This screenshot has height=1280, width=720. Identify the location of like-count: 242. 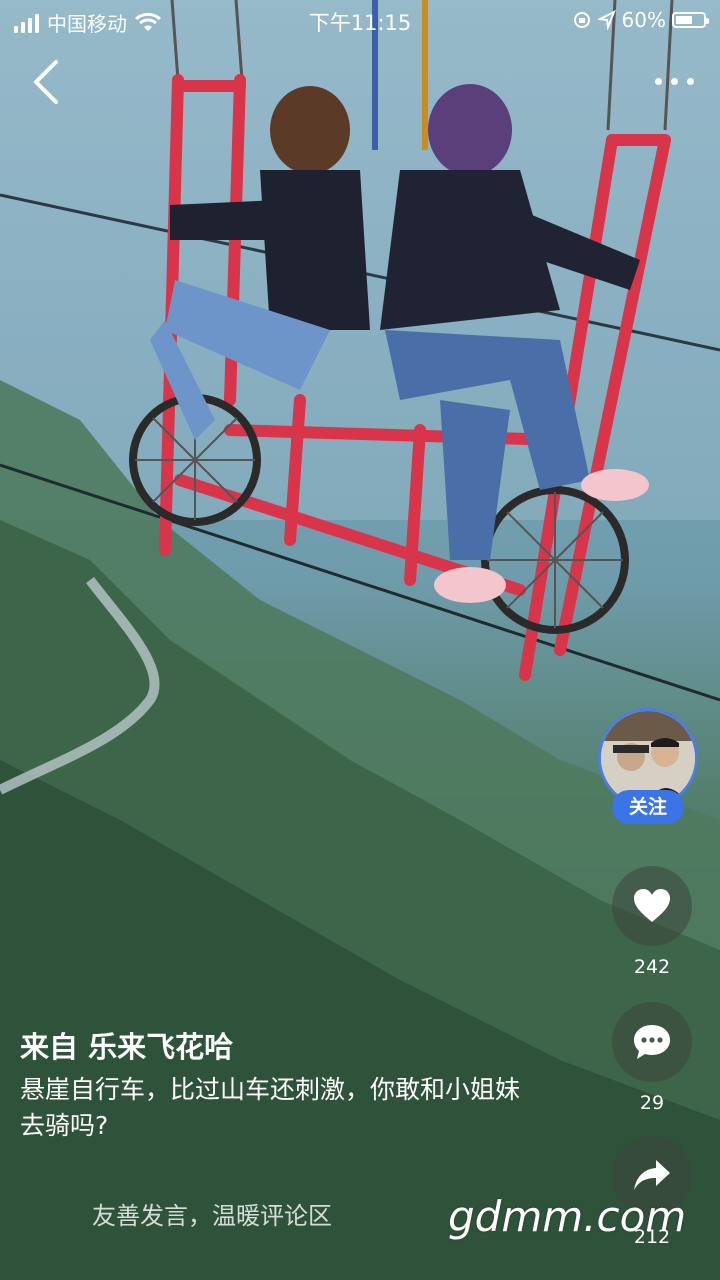
(652, 967).